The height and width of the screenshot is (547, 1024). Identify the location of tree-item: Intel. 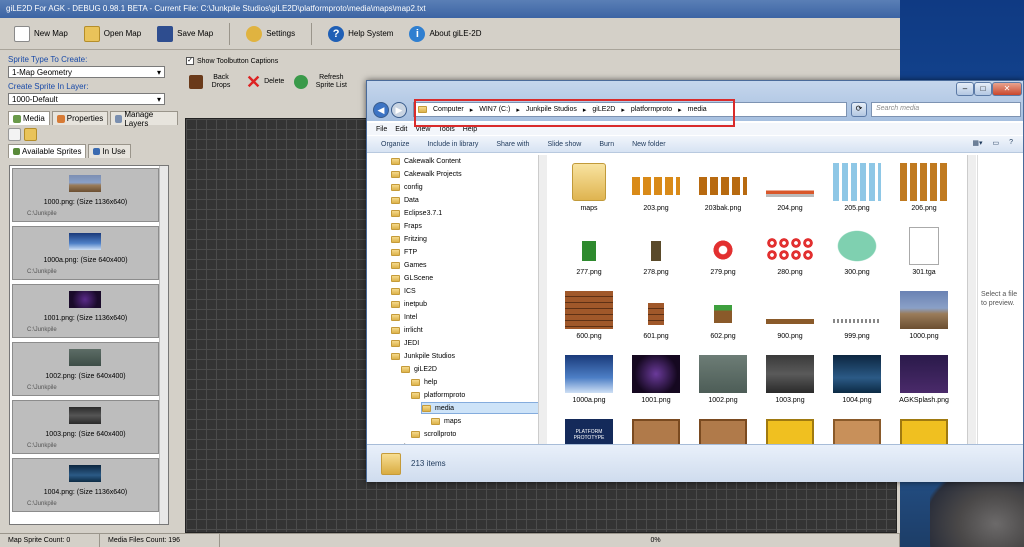
(404, 317).